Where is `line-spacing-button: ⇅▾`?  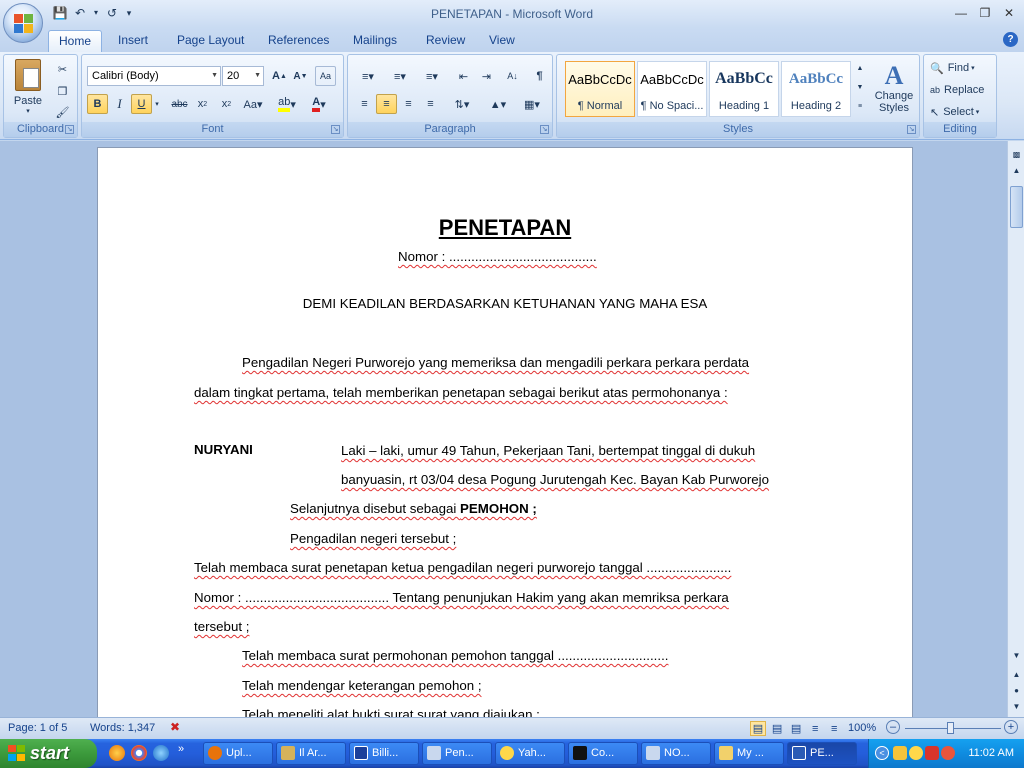
line-spacing-button: ⇅▾ is located at coordinates (462, 104).